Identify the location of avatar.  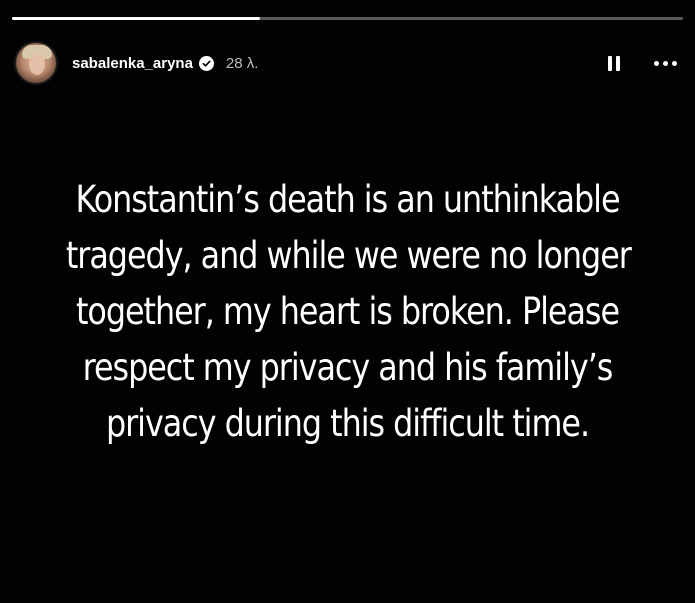
(36, 63).